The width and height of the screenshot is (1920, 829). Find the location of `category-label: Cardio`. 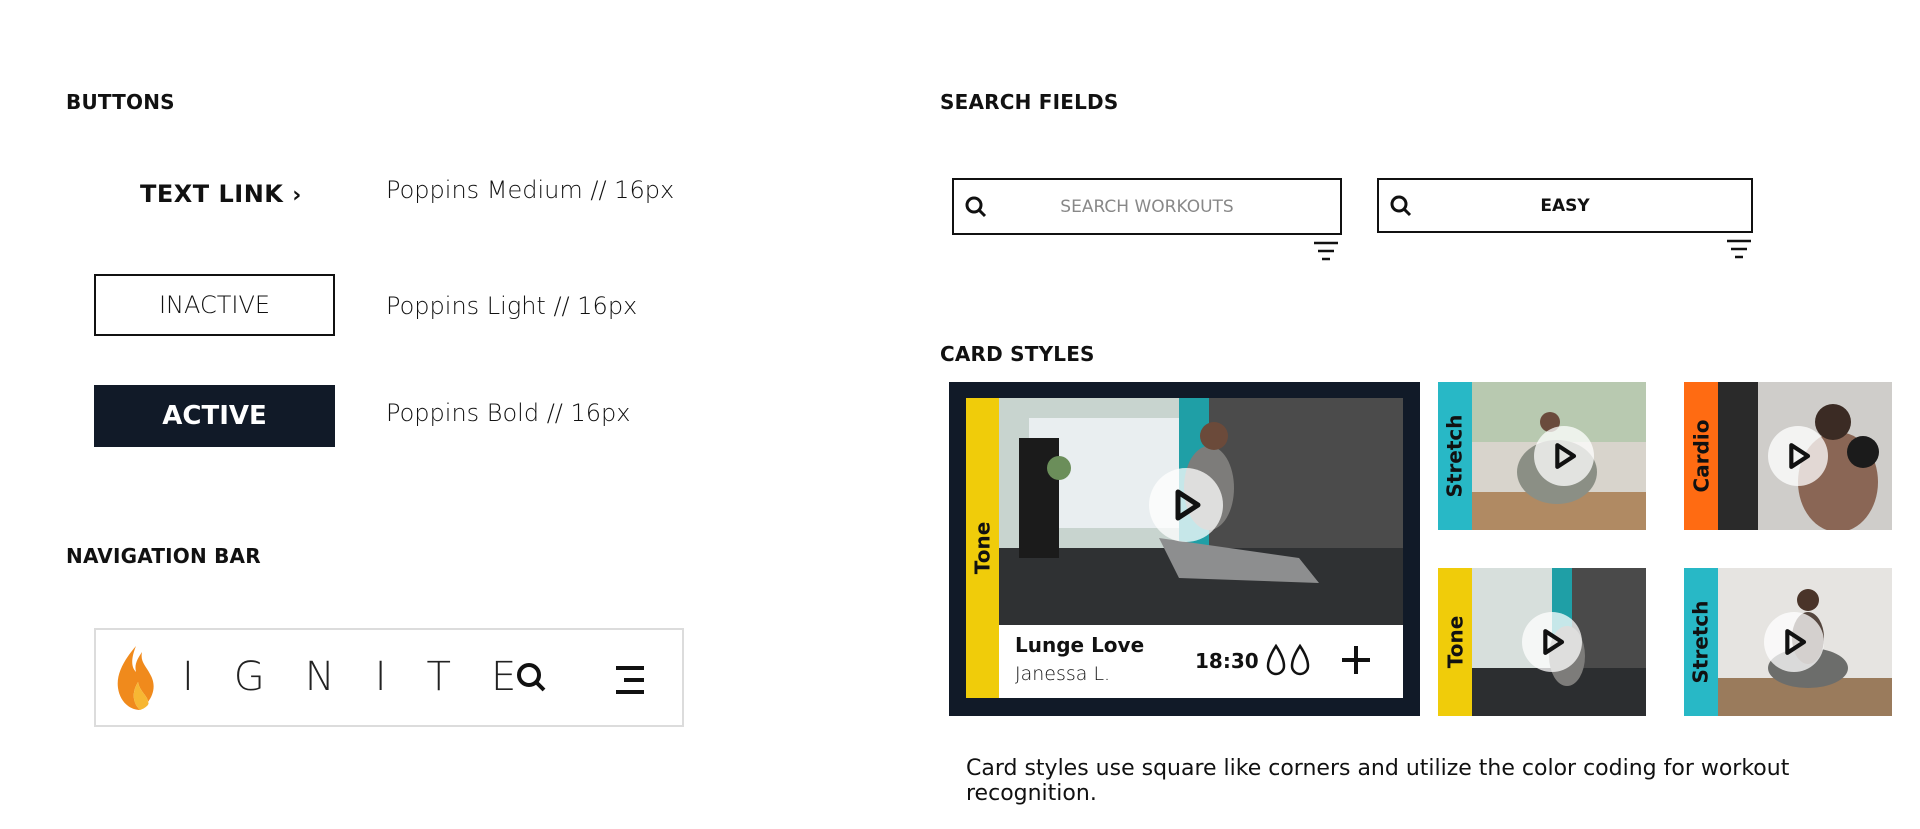

category-label: Cardio is located at coordinates (1701, 456).